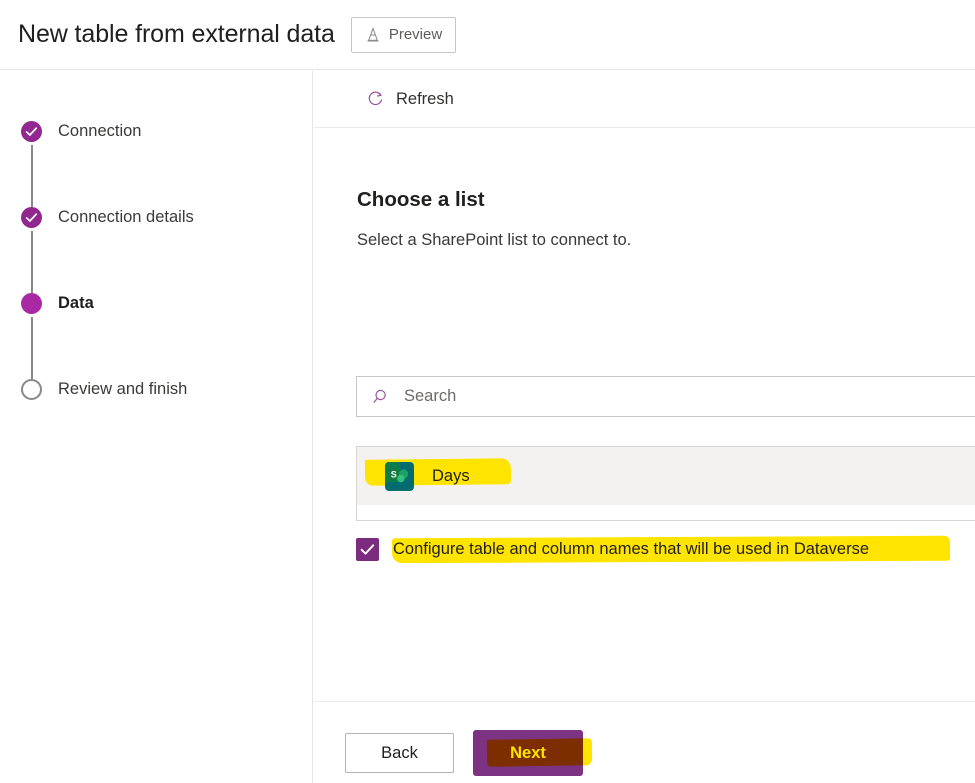 The height and width of the screenshot is (783, 975). Describe the element at coordinates (156, 139) in the screenshot. I see `sidebar-step-connection: Connection` at that location.